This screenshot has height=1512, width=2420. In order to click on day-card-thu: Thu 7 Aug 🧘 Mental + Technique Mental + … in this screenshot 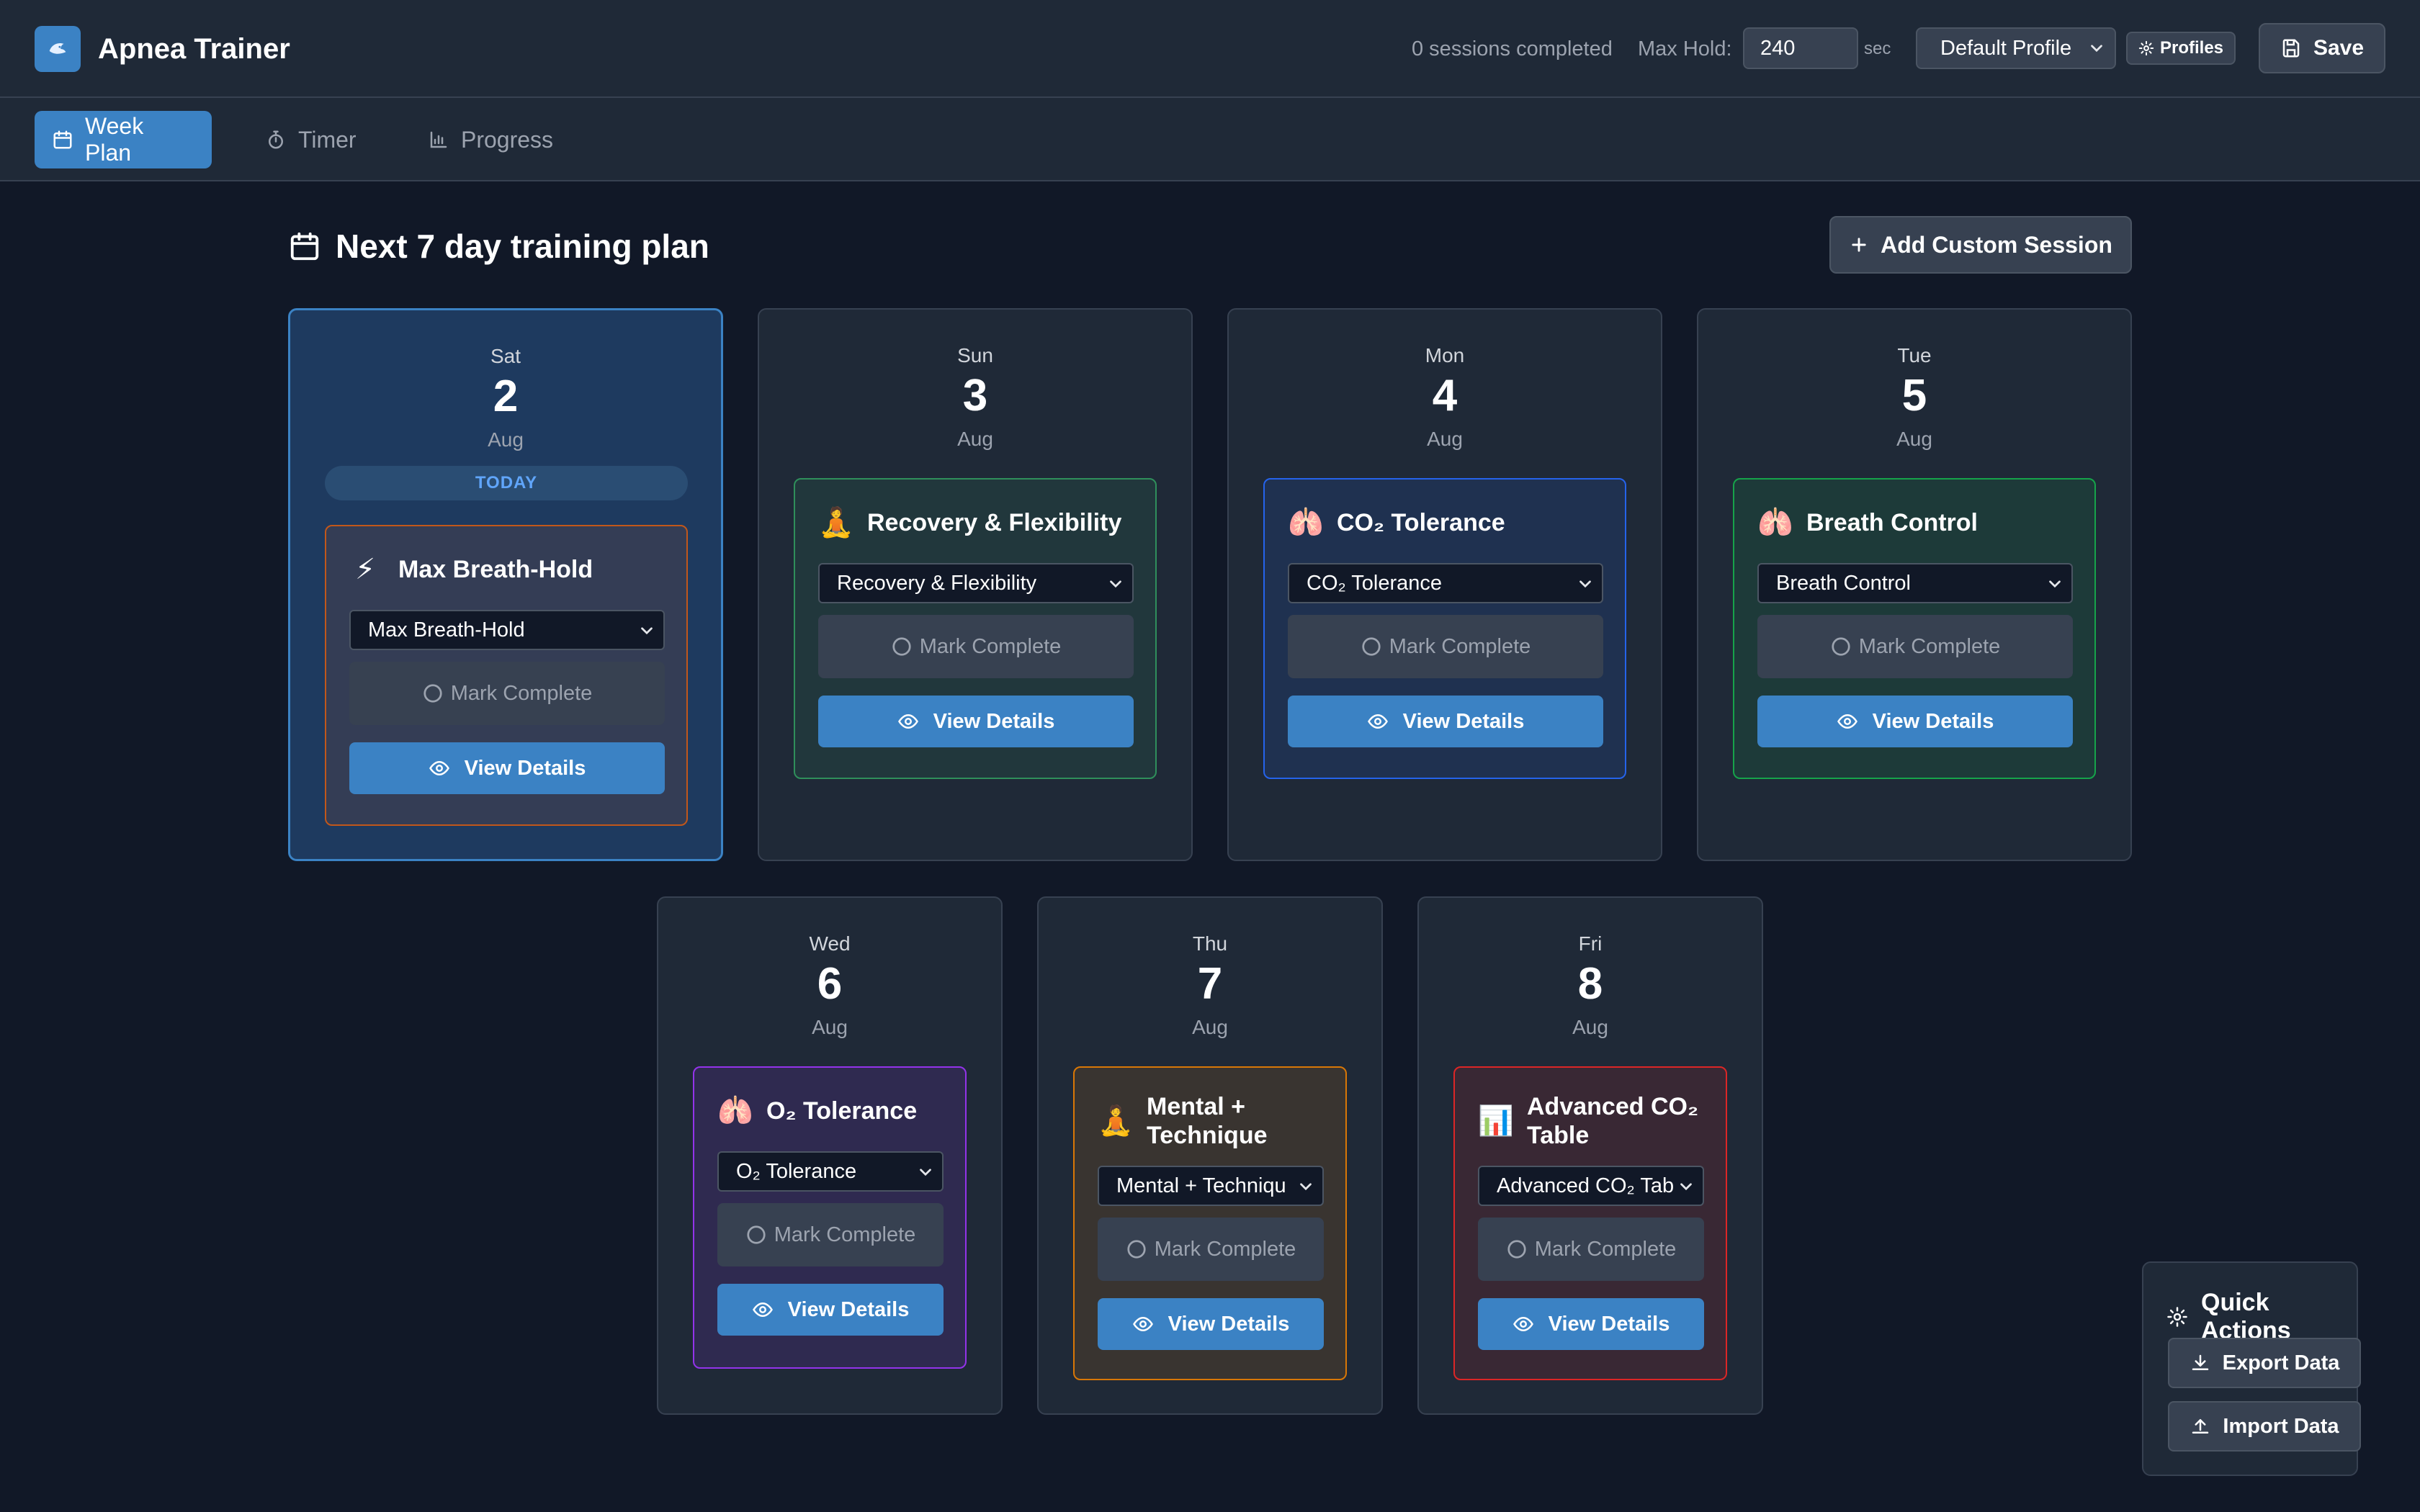, I will do `click(1210, 1155)`.